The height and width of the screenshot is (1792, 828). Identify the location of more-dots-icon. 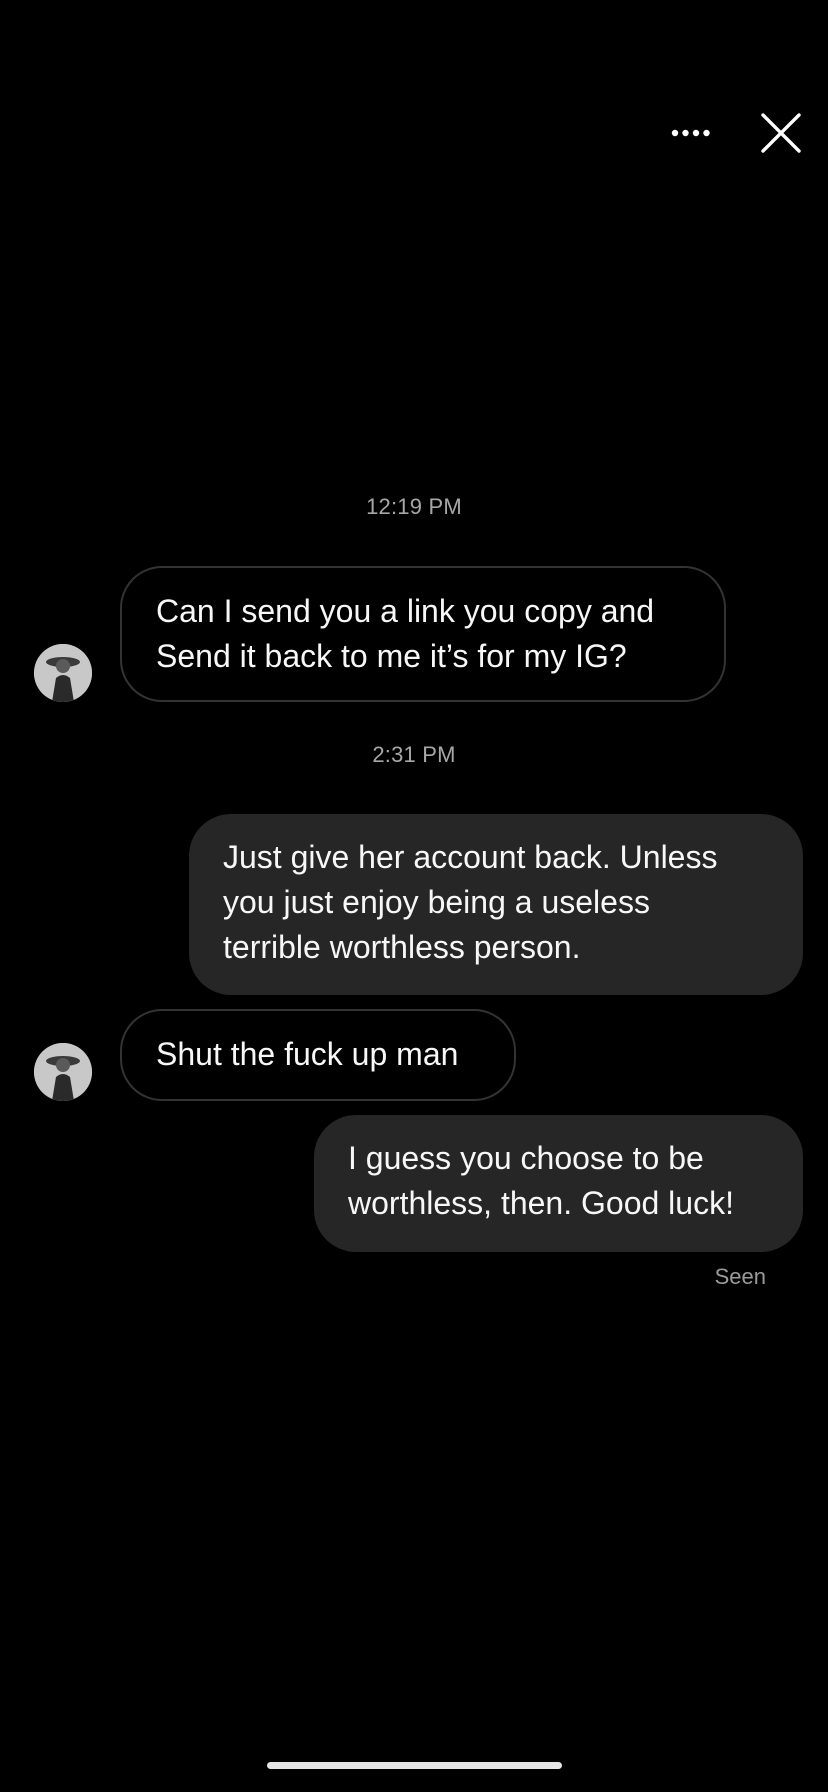
(691, 133).